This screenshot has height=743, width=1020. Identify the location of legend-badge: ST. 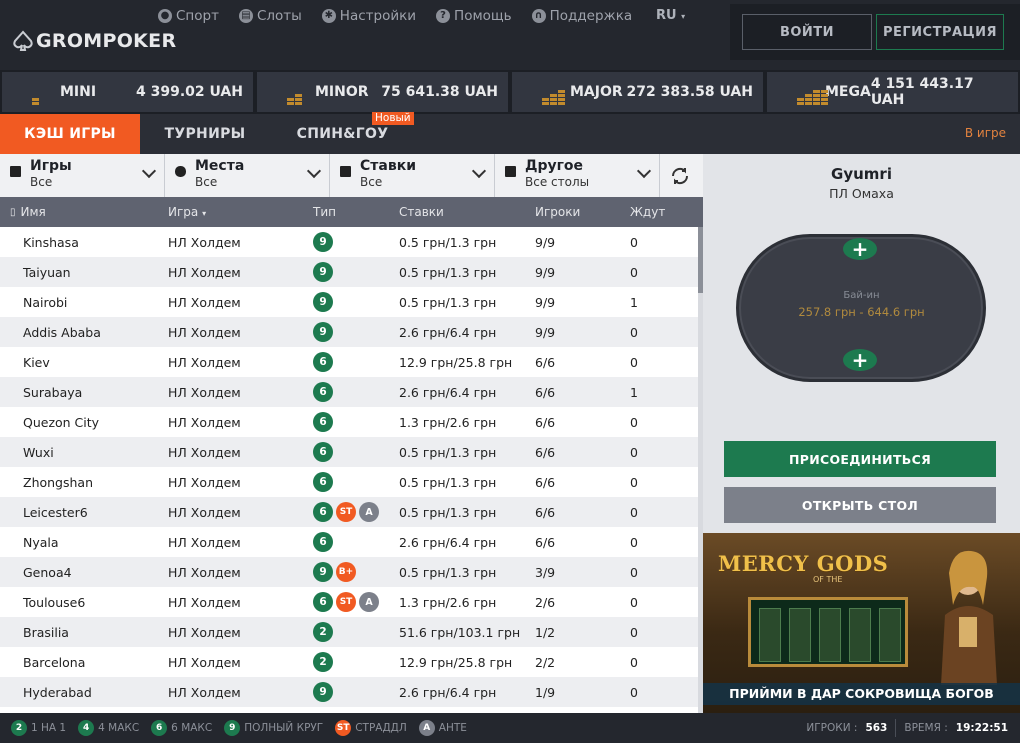
(343, 728).